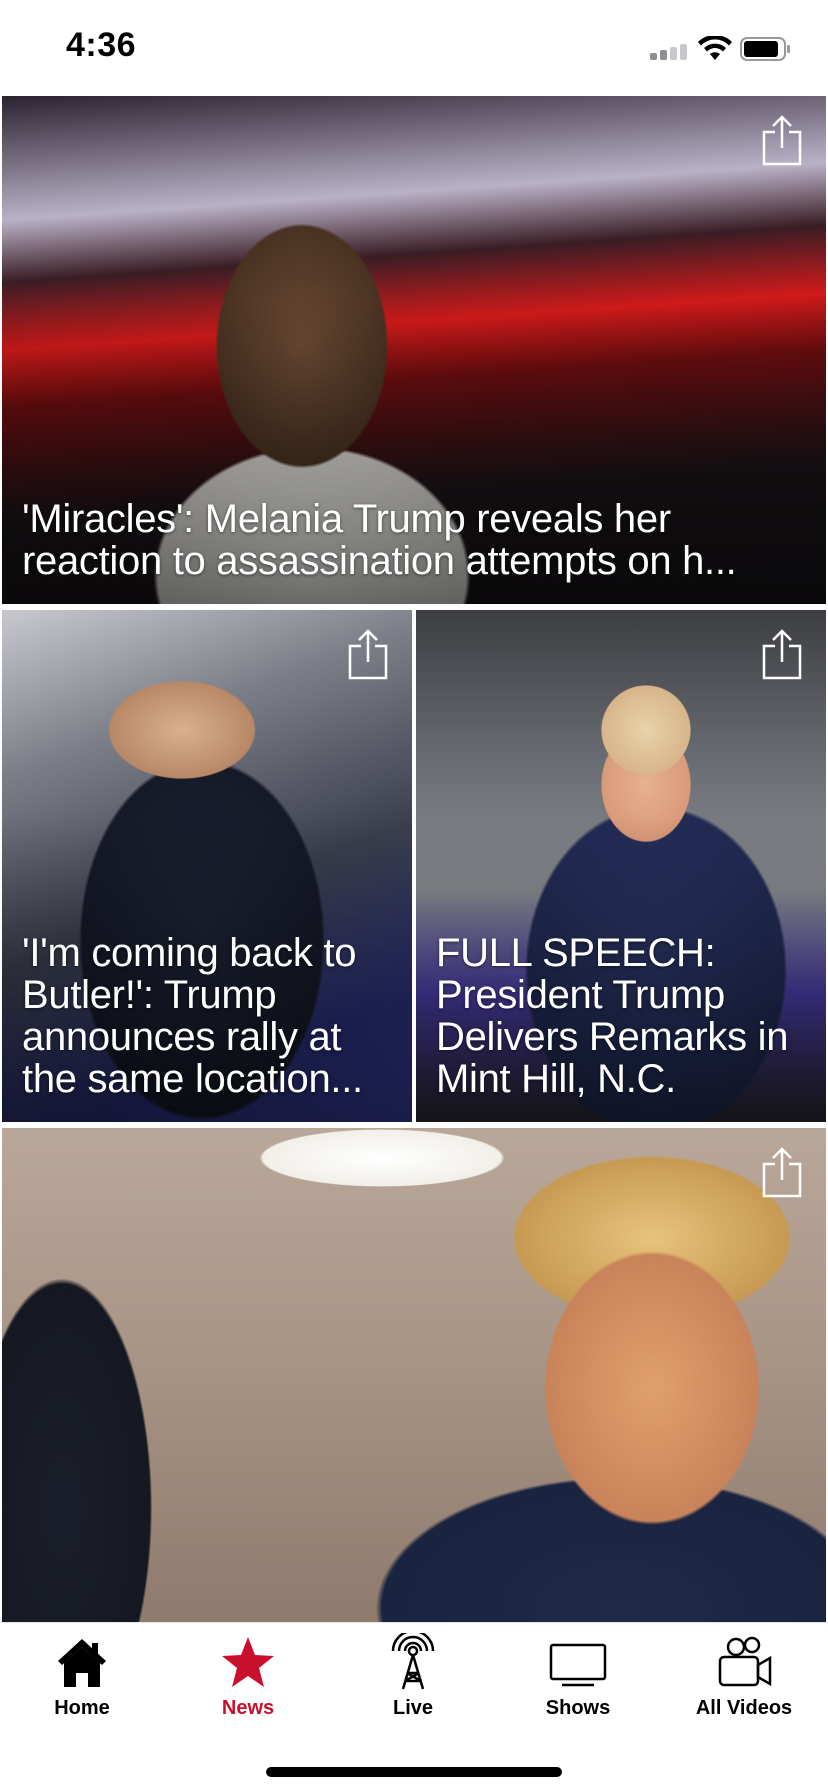 The image size is (828, 1792). I want to click on home-icon, so click(82, 1663).